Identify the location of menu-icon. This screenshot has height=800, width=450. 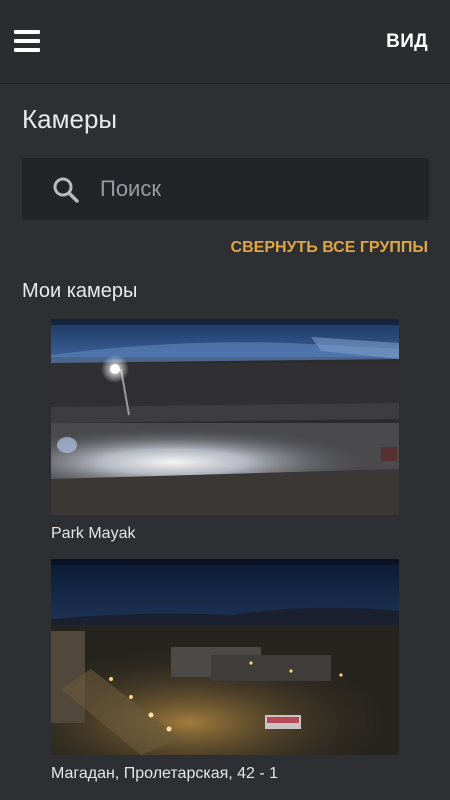
(27, 41).